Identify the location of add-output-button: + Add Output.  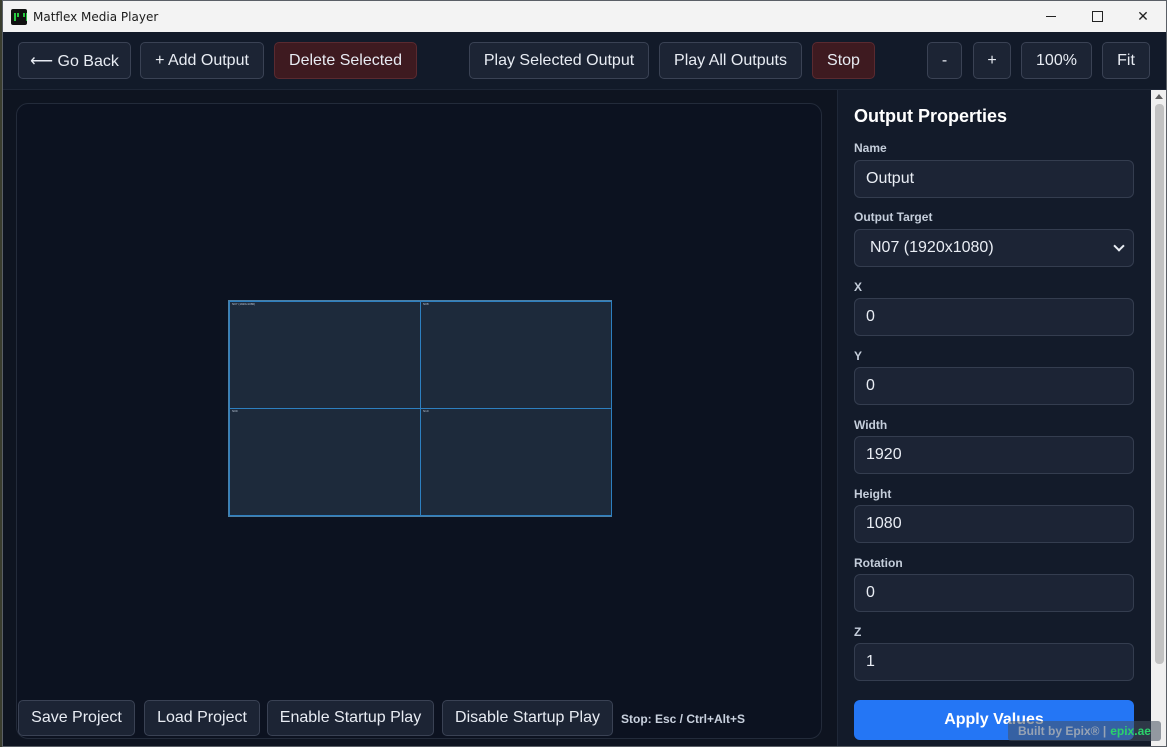
(202, 60).